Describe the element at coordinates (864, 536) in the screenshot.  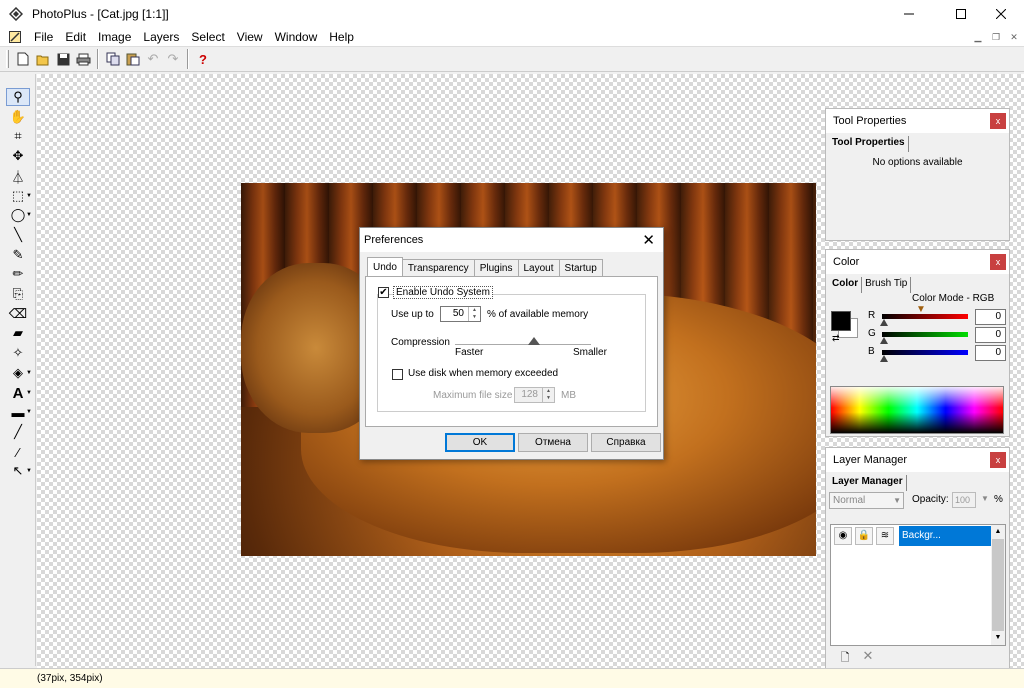
I see `lock-icon: 🔒` at that location.